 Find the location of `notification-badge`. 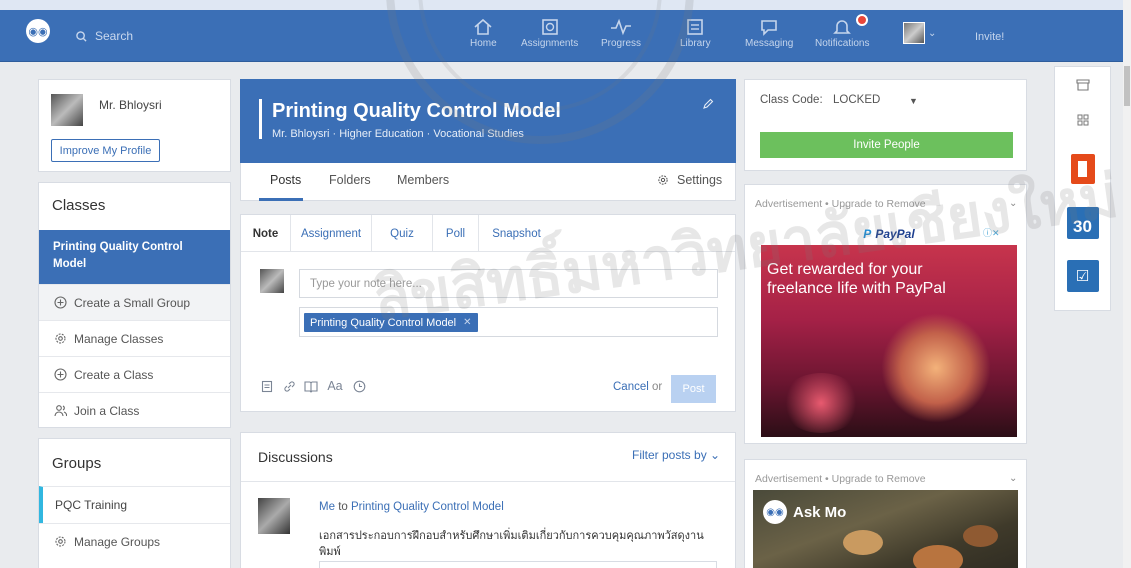

notification-badge is located at coordinates (862, 20).